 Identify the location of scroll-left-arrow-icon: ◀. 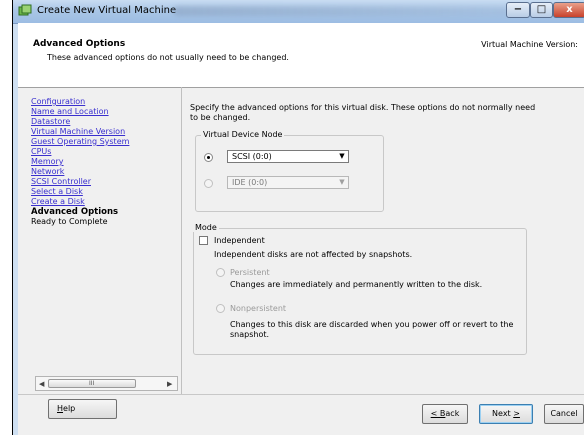
(41, 384).